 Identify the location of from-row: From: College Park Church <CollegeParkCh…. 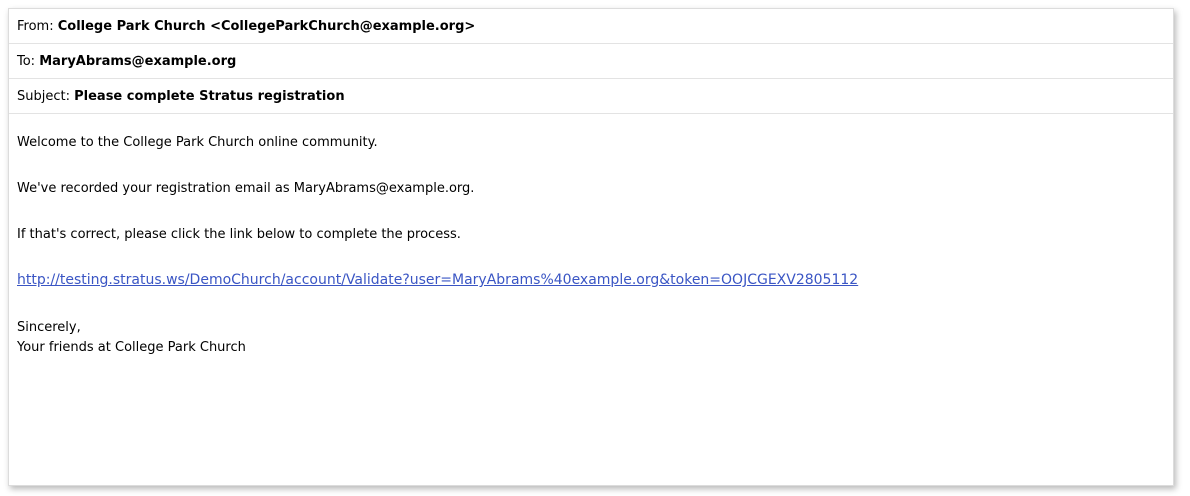
(591, 26).